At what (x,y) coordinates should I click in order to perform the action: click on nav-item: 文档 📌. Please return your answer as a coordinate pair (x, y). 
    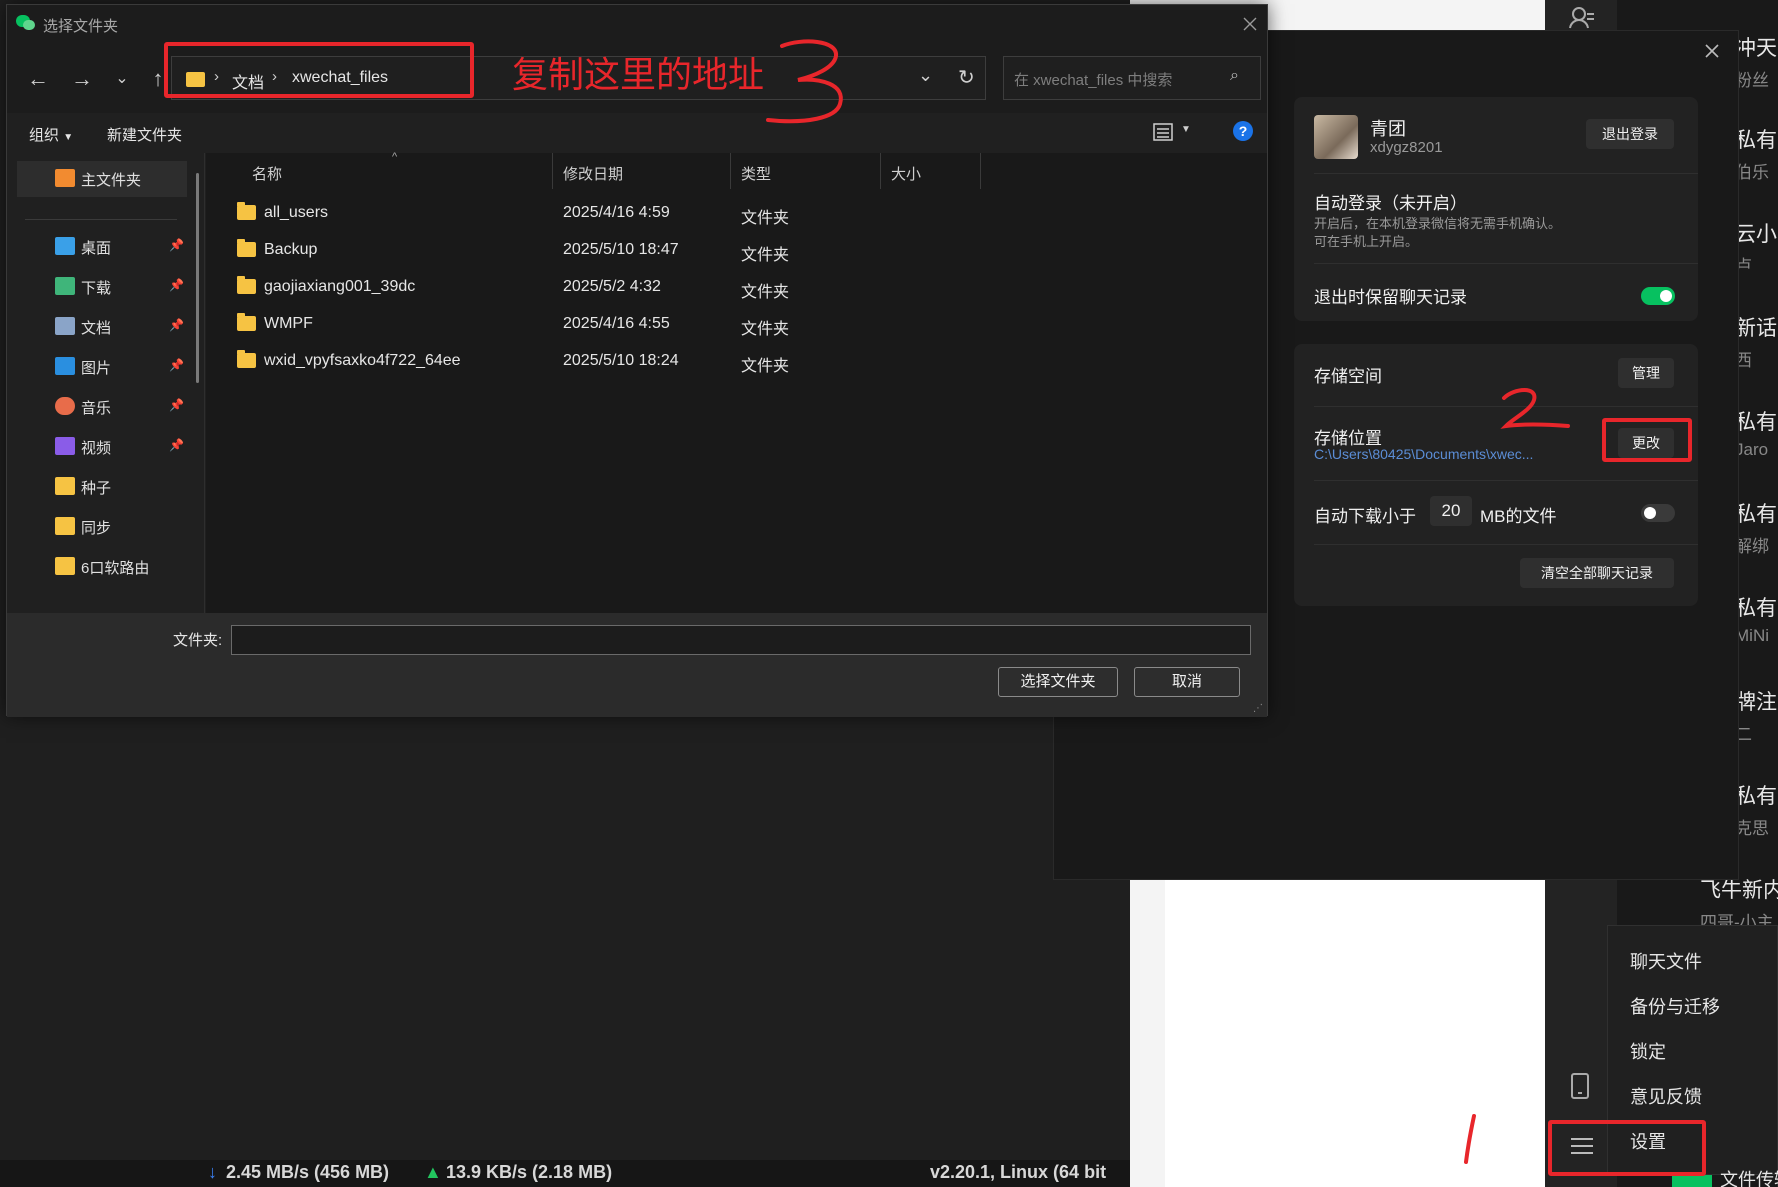
    Looking at the image, I should click on (102, 327).